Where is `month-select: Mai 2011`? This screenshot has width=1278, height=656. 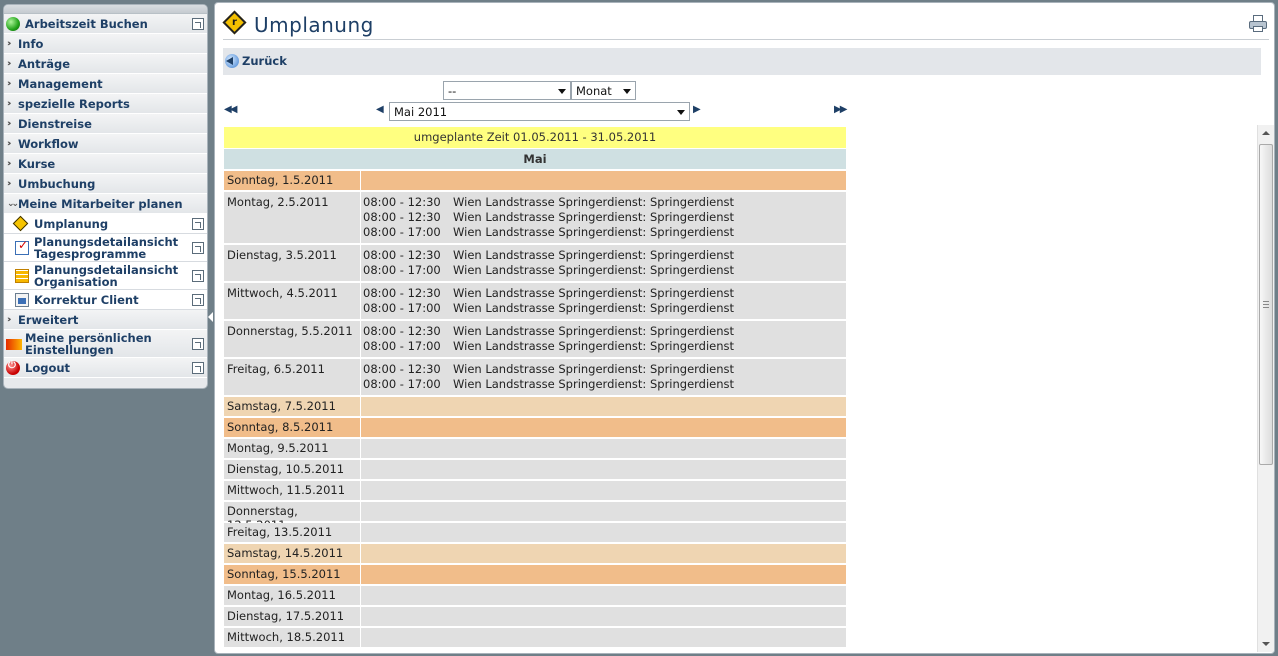 month-select: Mai 2011 is located at coordinates (539, 111).